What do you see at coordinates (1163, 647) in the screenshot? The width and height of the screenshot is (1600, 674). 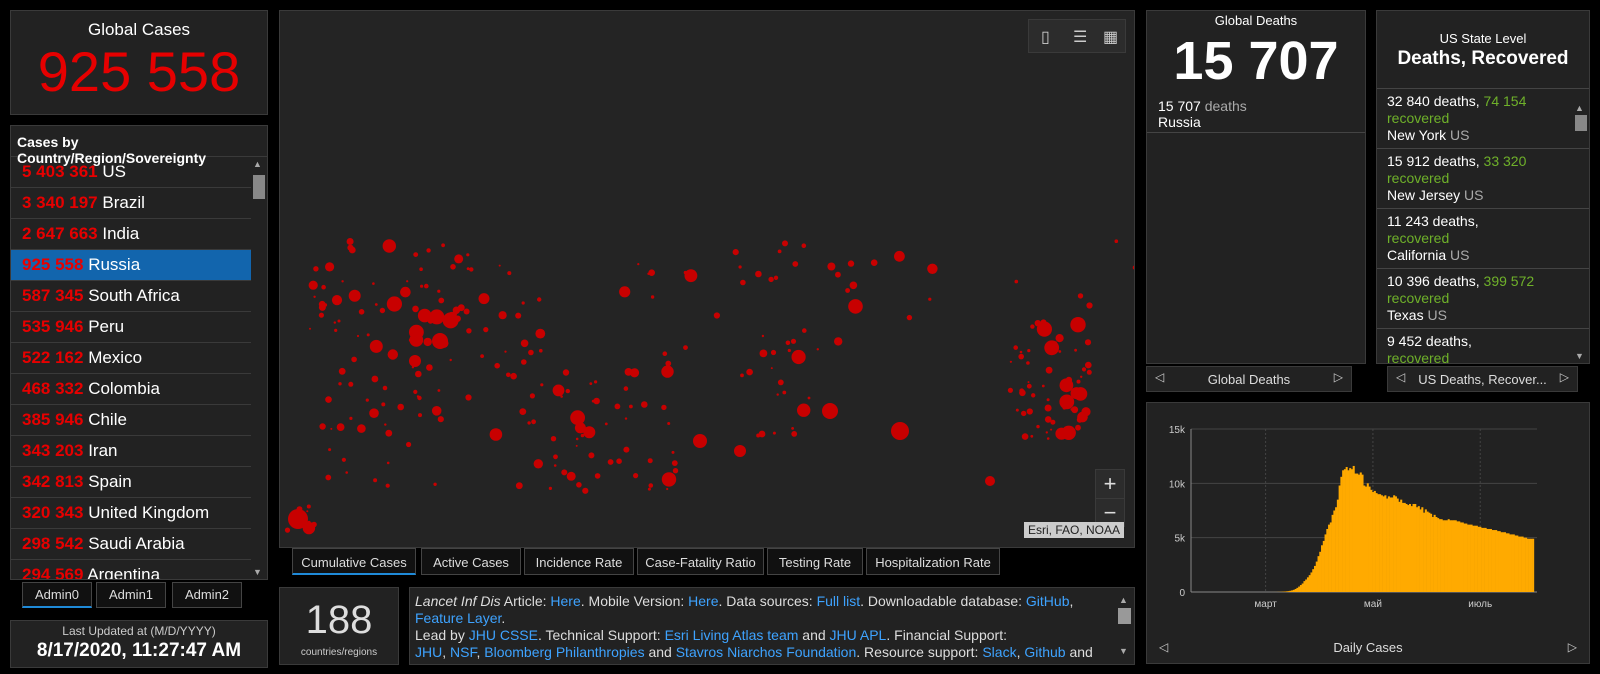 I see `prev-arrow-icon: ◁` at bounding box center [1163, 647].